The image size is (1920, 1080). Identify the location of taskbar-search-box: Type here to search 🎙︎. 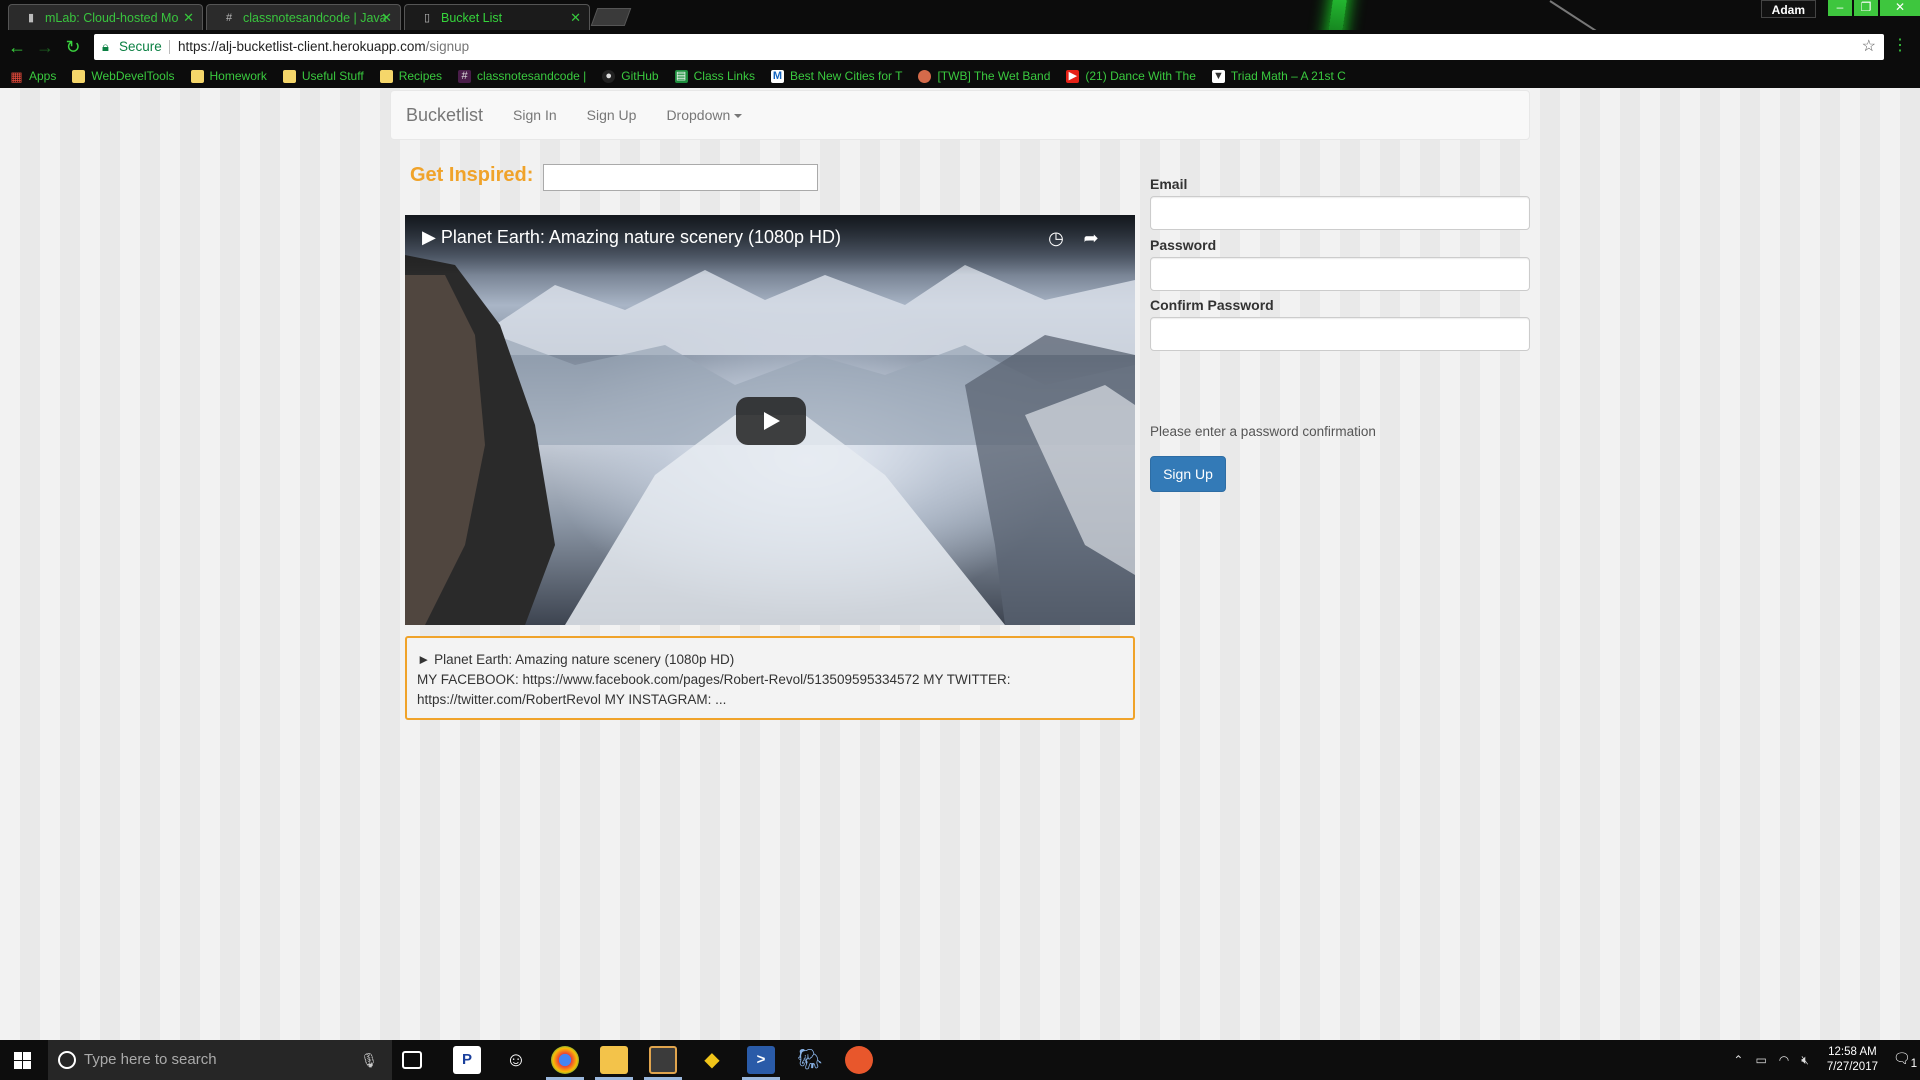
(220, 1060).